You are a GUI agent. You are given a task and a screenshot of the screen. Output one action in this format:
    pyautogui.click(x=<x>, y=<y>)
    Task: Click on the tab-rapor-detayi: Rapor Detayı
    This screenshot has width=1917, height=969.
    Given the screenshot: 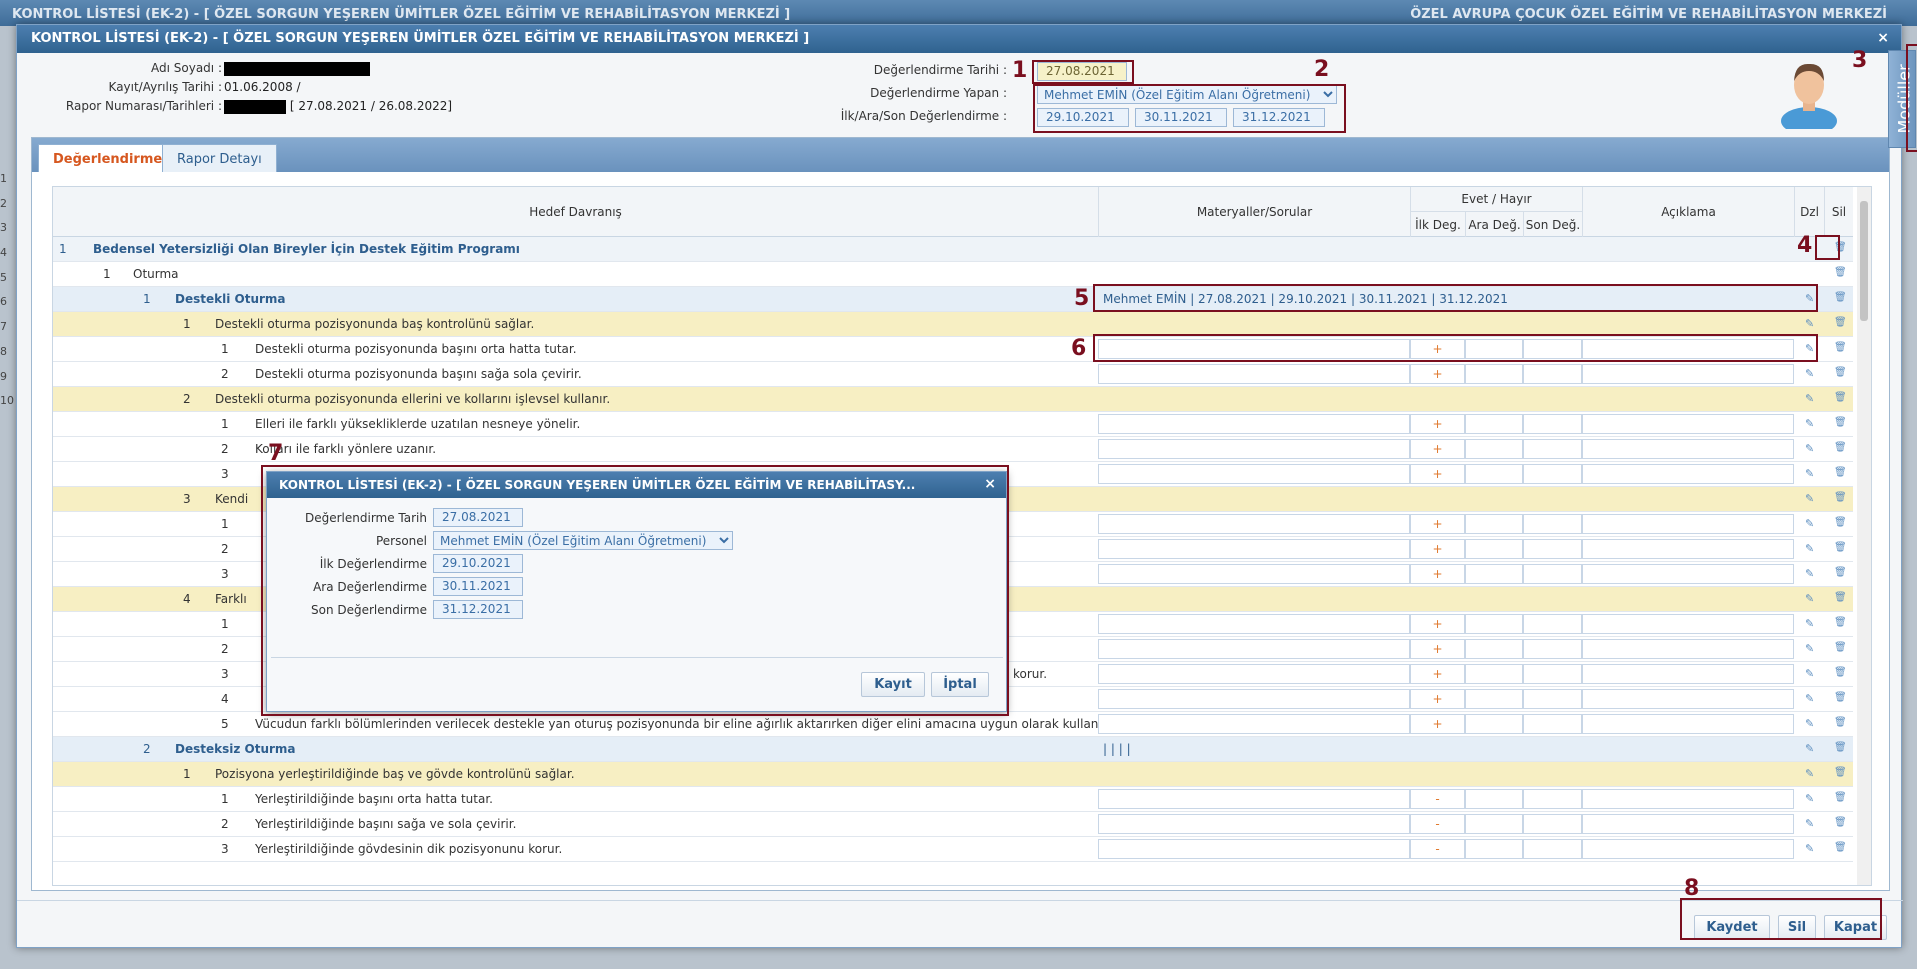 What is the action you would take?
    pyautogui.click(x=219, y=158)
    